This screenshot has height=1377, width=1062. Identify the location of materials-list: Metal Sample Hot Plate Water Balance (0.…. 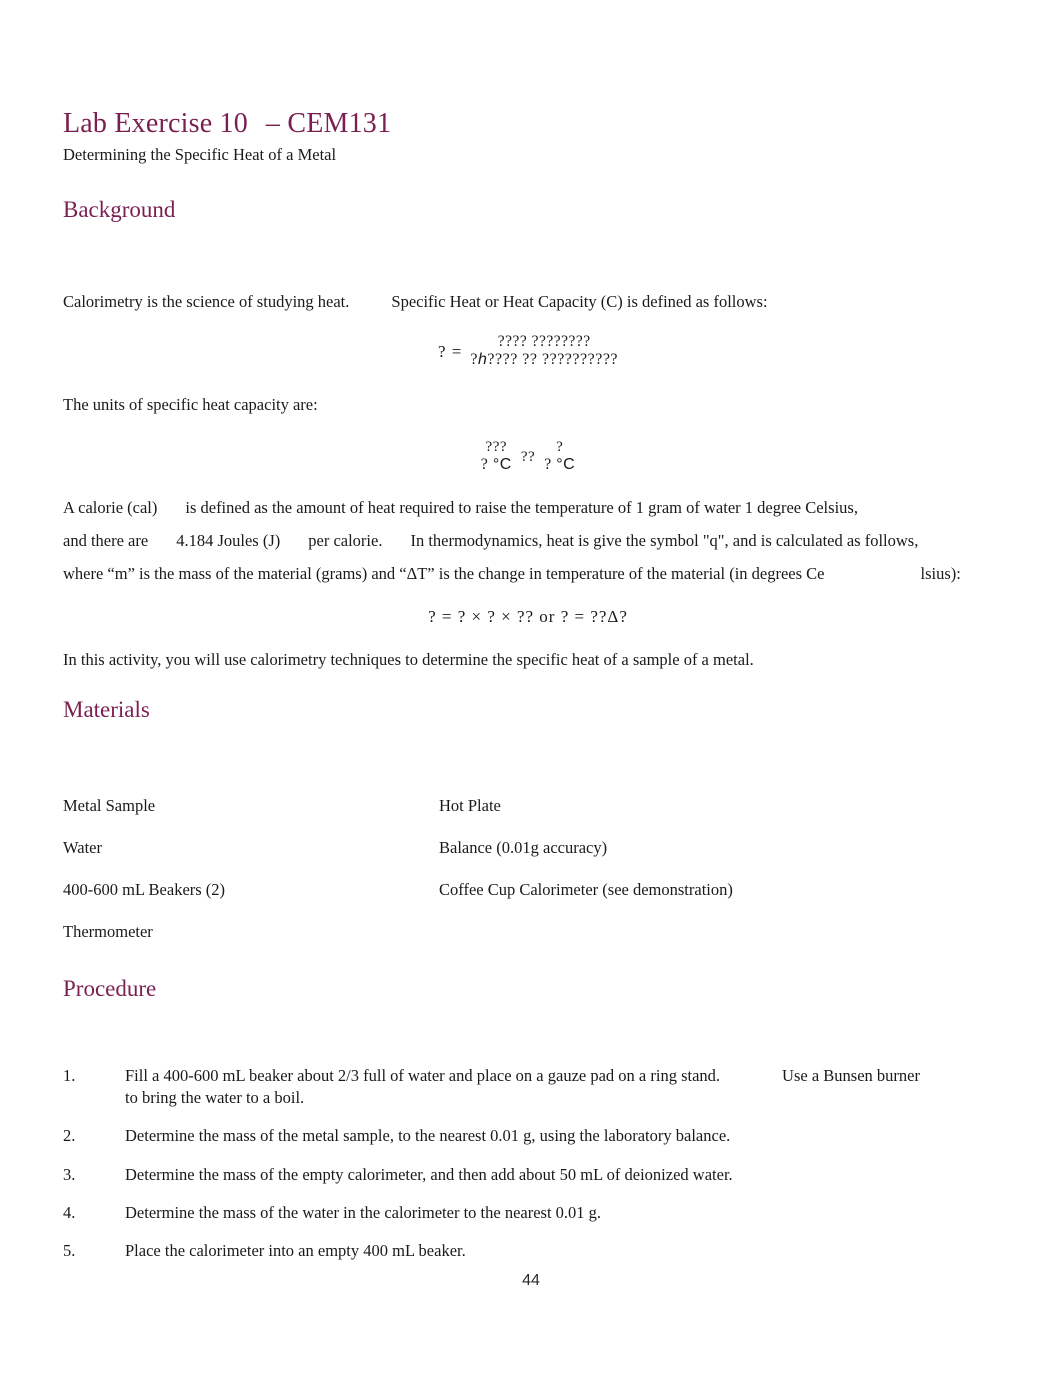
(528, 869).